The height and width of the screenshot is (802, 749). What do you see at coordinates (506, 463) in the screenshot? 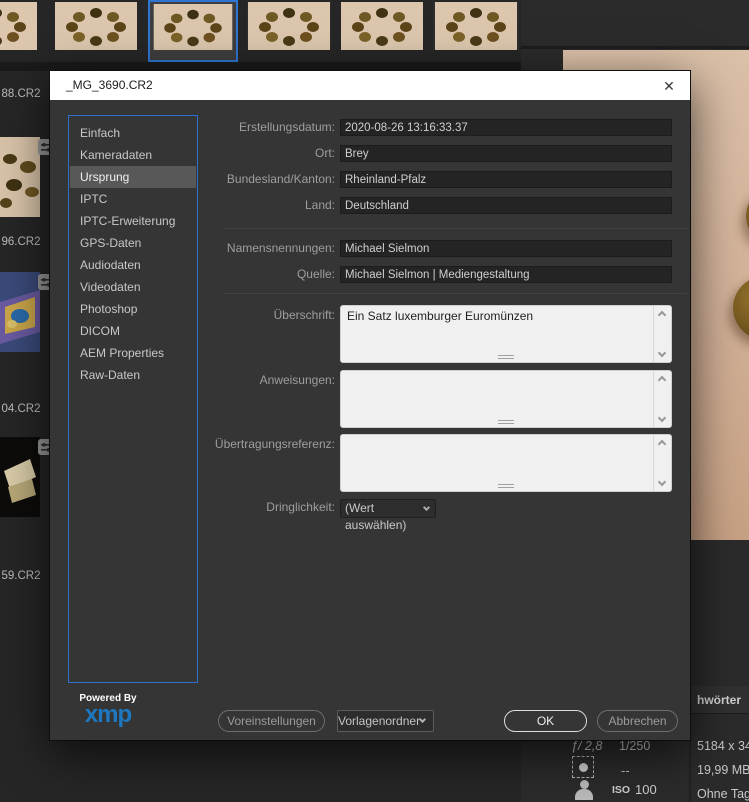
I see `transmission-ref-textarea` at bounding box center [506, 463].